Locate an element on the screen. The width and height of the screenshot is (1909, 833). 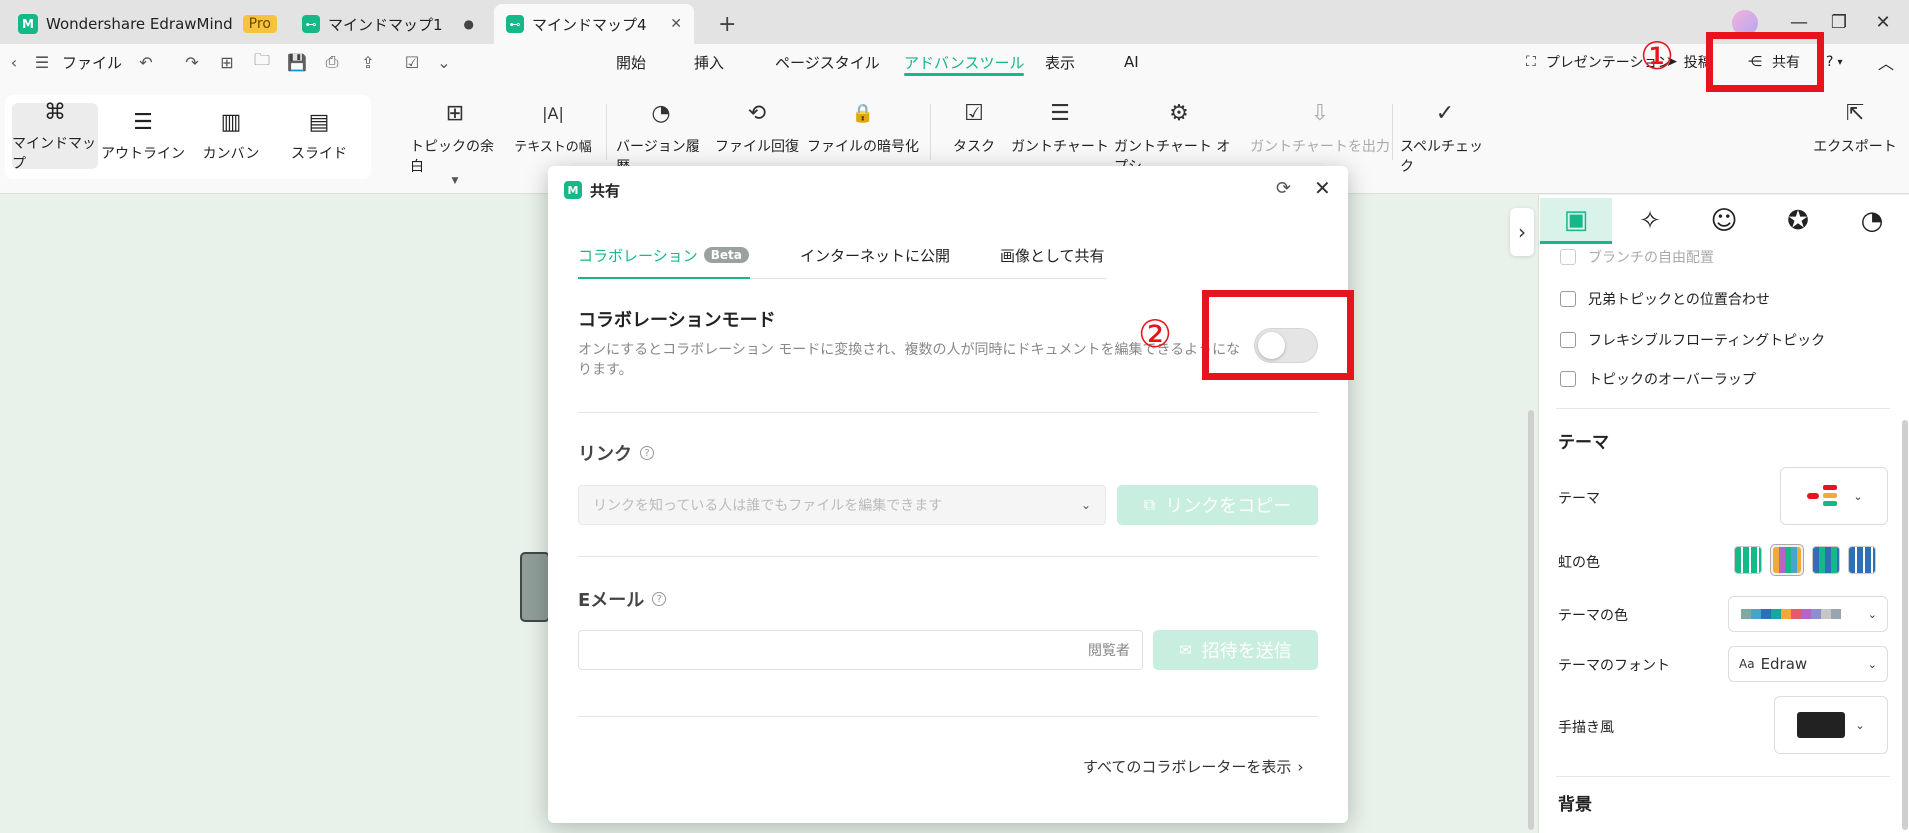
chevron-down-icon: ⌄ is located at coordinates (1858, 496).